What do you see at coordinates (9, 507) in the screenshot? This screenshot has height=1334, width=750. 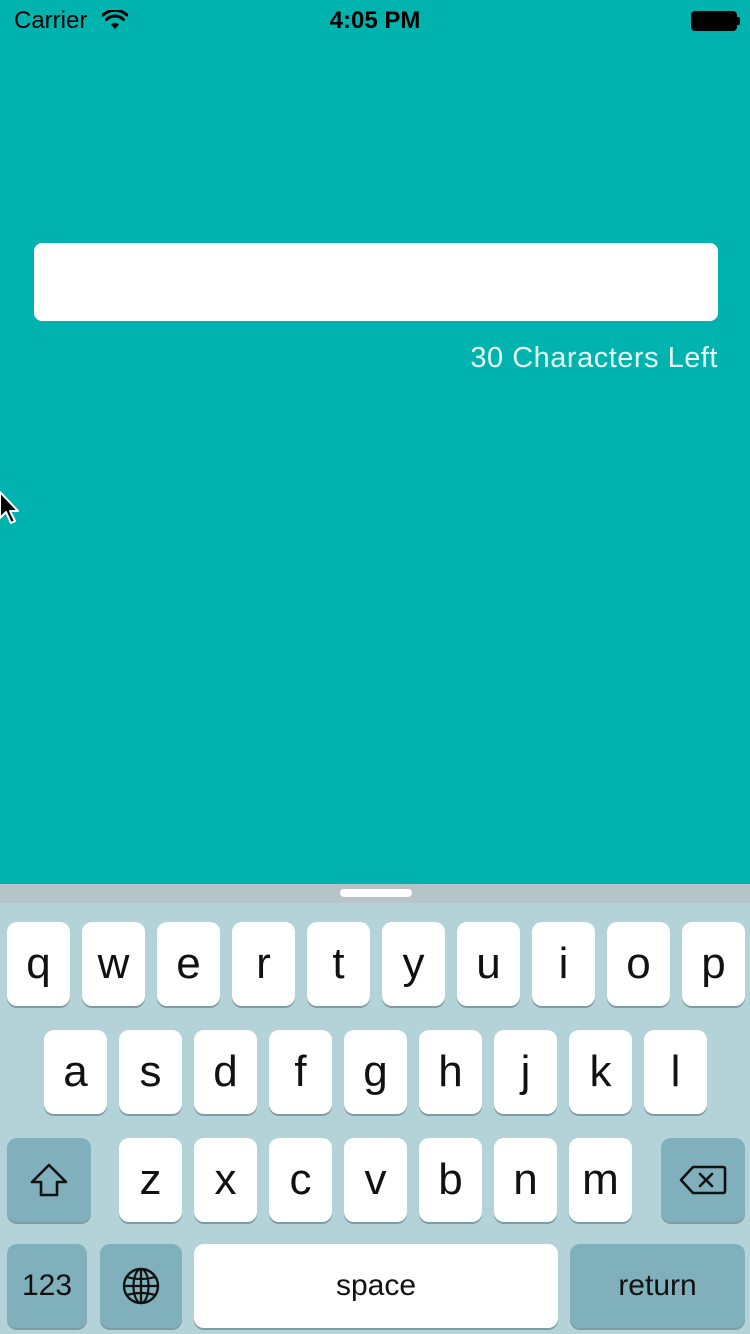 I see `mouse-pointer-icon` at bounding box center [9, 507].